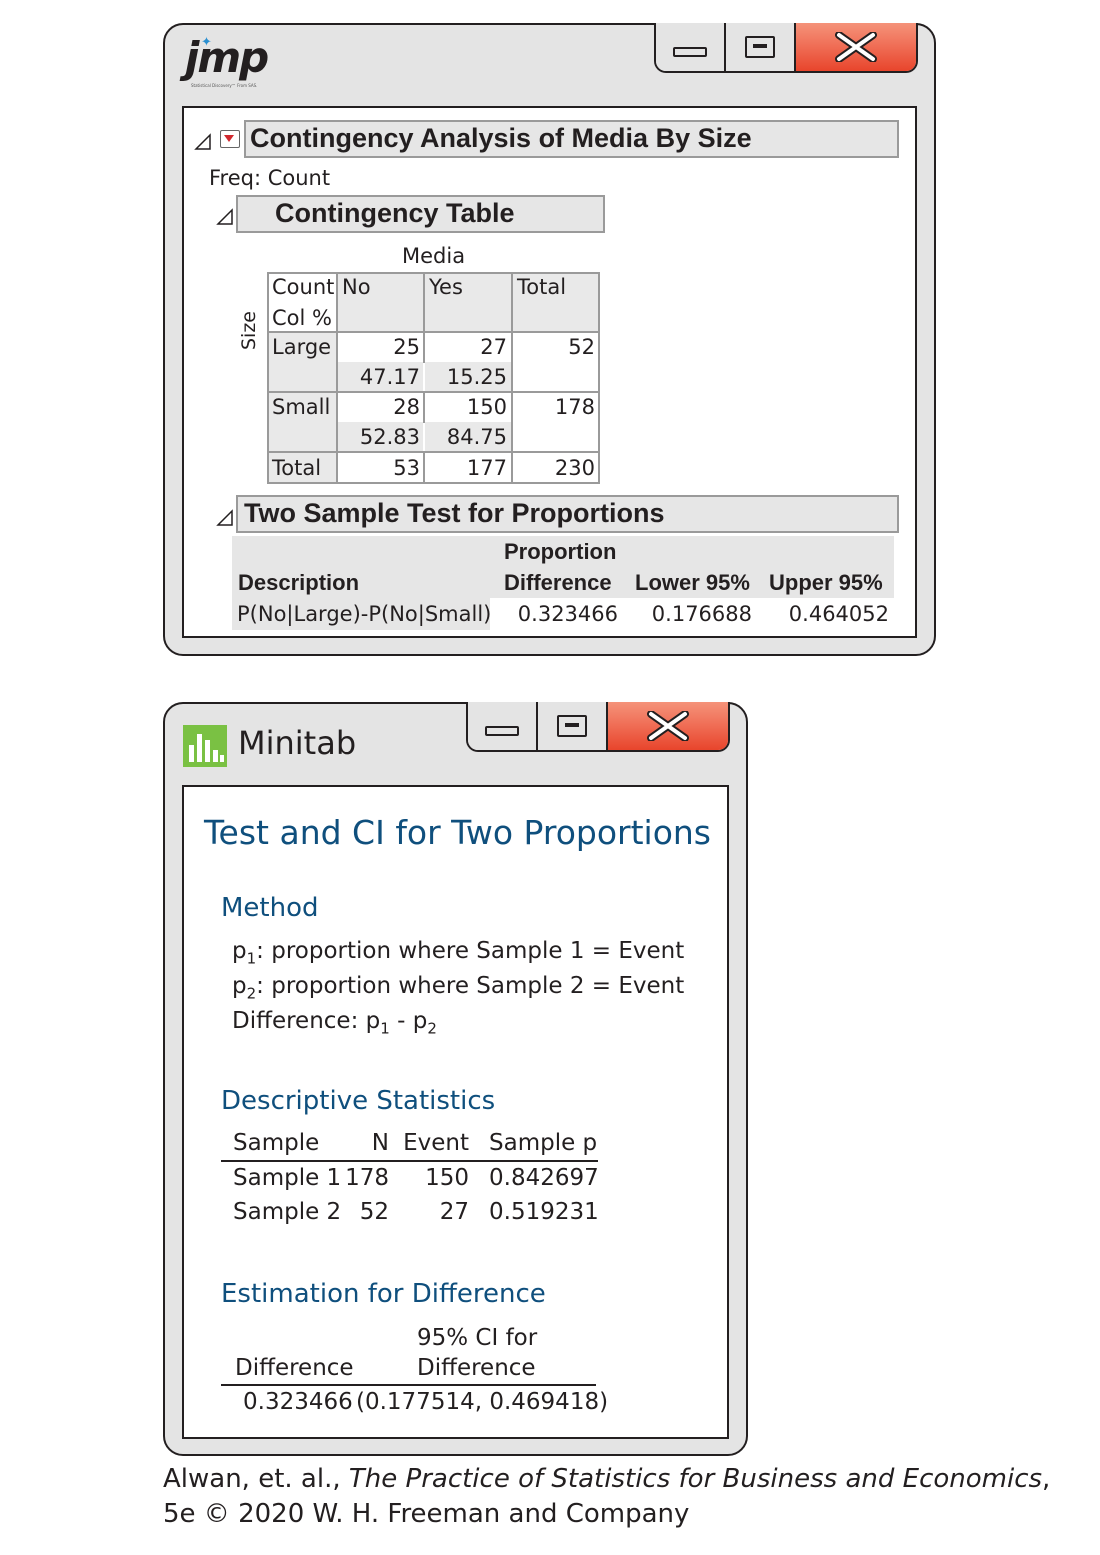  What do you see at coordinates (297, 743) in the screenshot?
I see `minitab-app-name: Minitab` at bounding box center [297, 743].